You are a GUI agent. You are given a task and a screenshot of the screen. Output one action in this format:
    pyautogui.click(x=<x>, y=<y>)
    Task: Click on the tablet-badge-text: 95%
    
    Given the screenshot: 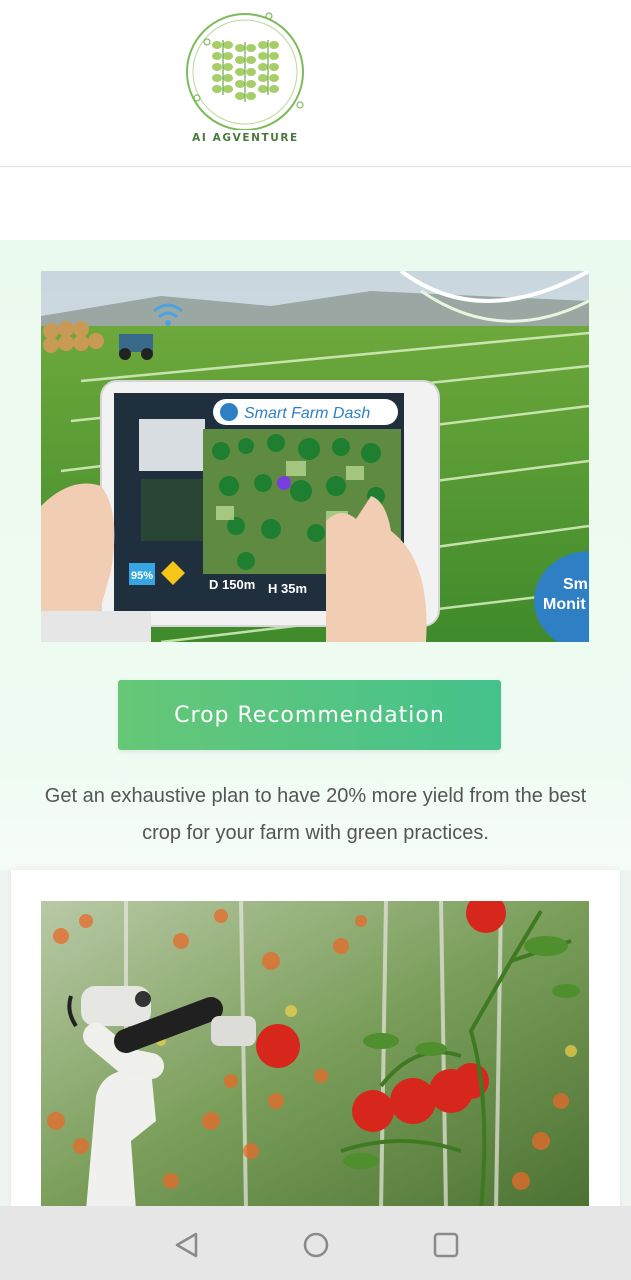 What is the action you would take?
    pyautogui.click(x=142, y=576)
    